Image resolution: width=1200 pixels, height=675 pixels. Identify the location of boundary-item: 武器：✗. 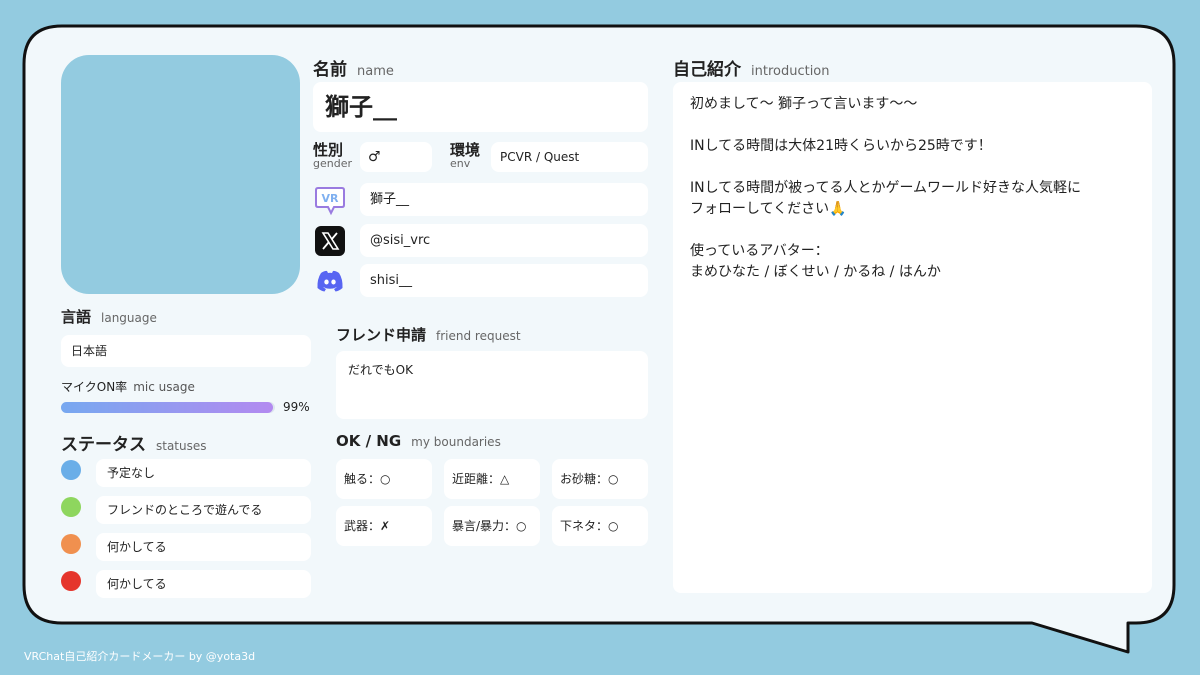
(384, 526).